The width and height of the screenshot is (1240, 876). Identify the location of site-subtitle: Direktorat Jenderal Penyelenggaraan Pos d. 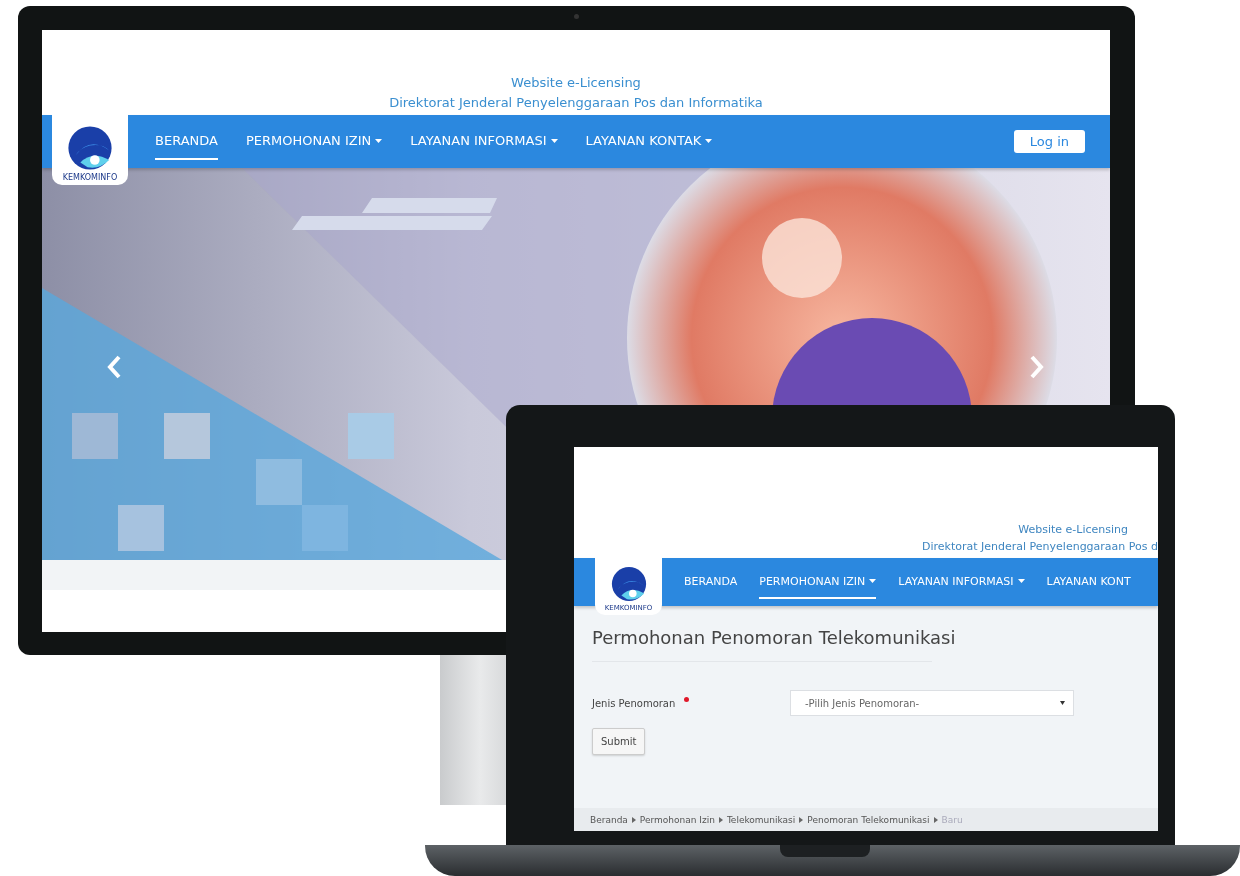
(1039, 546).